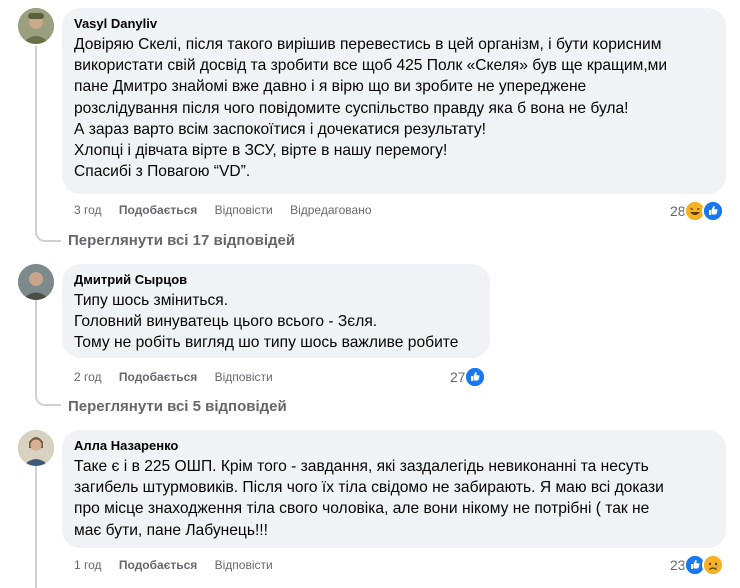 The image size is (740, 588). What do you see at coordinates (712, 565) in the screenshot?
I see `sad-icon` at bounding box center [712, 565].